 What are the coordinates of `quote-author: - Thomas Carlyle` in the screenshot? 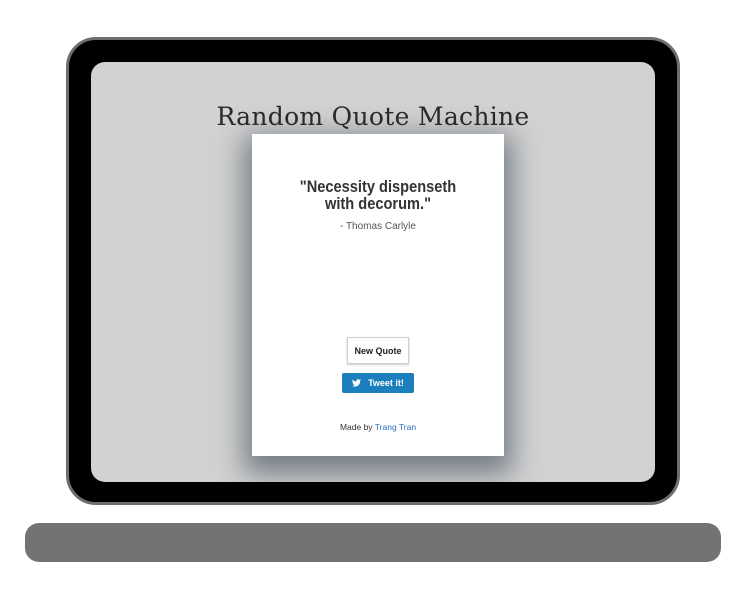 It's located at (378, 226).